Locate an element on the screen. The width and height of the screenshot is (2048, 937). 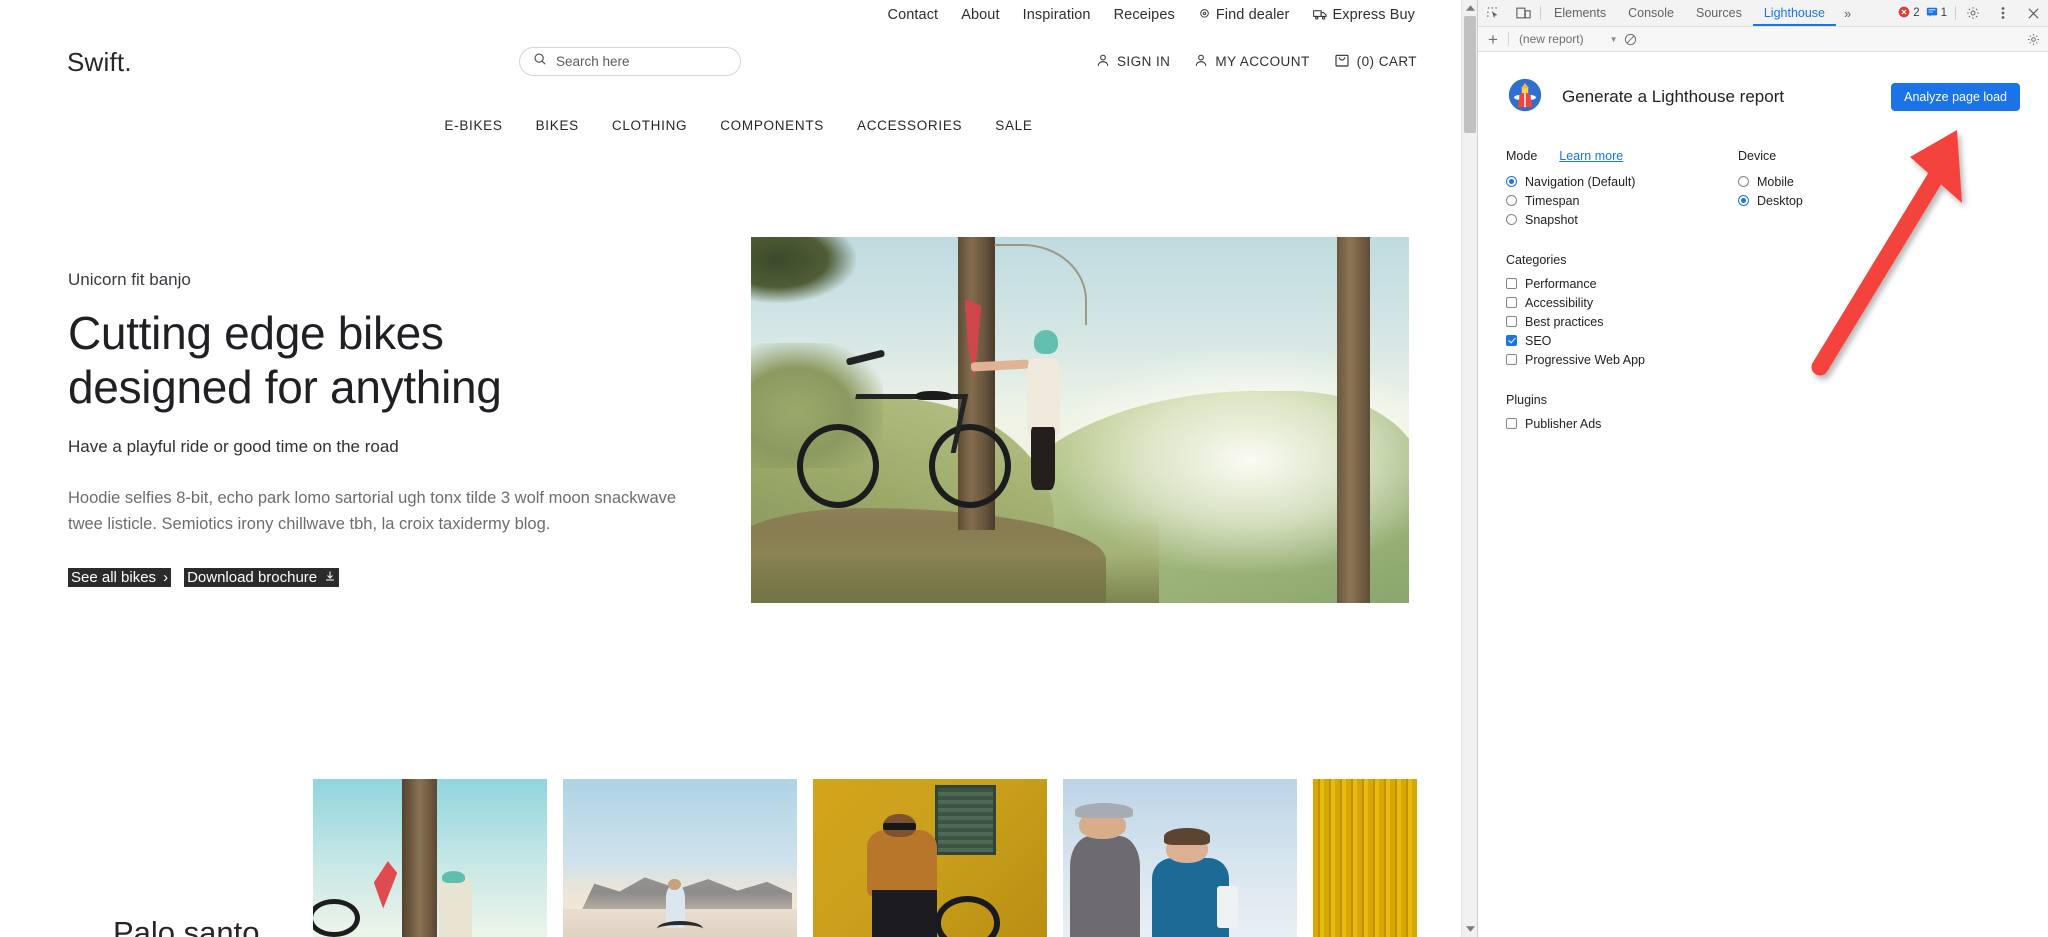
user-icon is located at coordinates (1103, 62).